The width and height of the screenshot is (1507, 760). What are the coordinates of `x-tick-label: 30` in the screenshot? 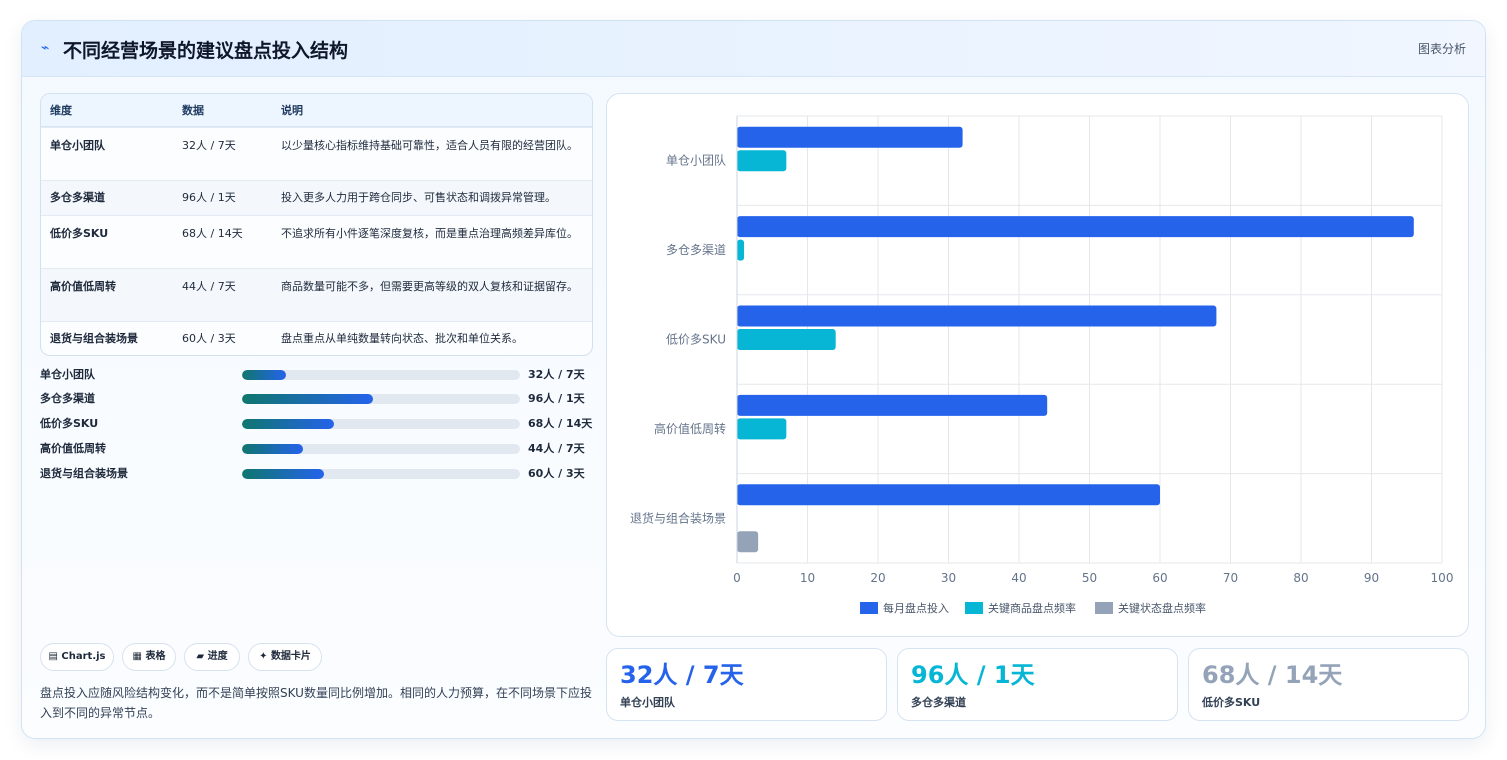 It's located at (948, 578).